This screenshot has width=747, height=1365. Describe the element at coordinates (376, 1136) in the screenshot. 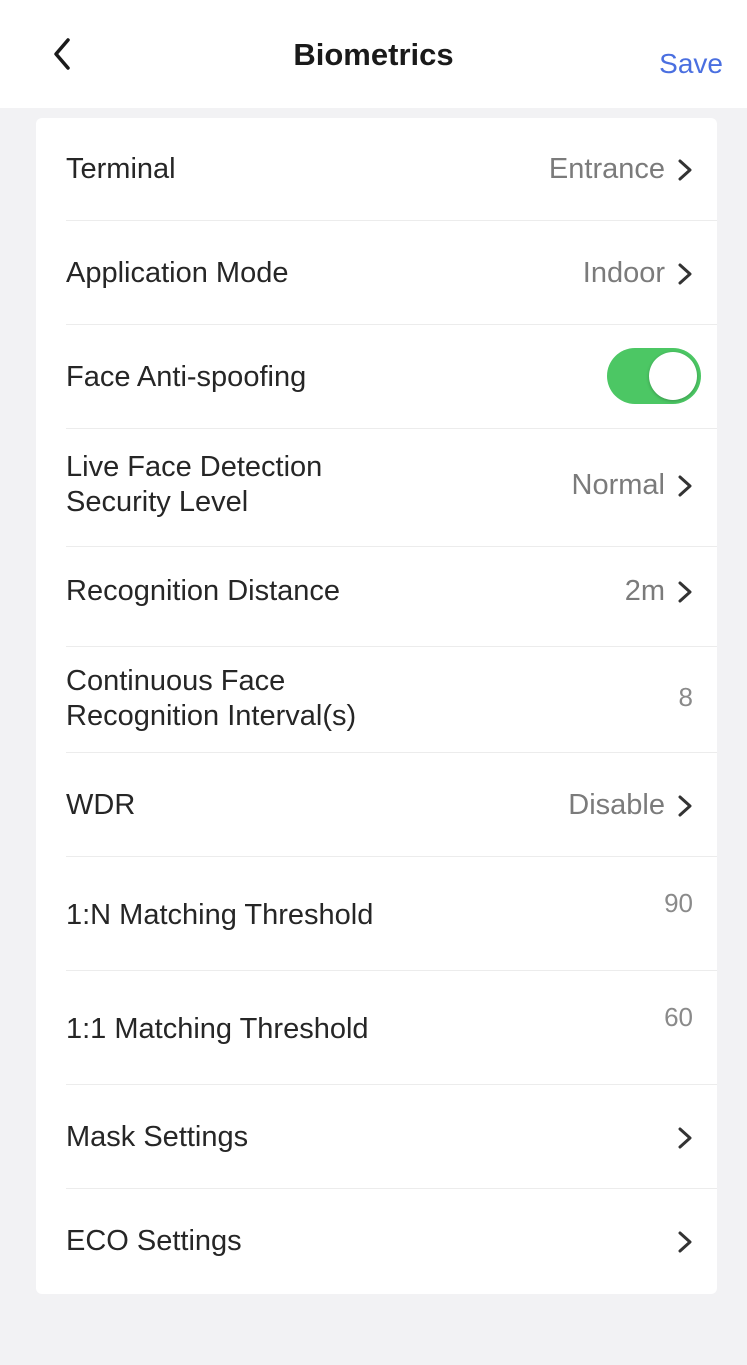

I see `setting-row-mask-settings: Mask Settings` at that location.